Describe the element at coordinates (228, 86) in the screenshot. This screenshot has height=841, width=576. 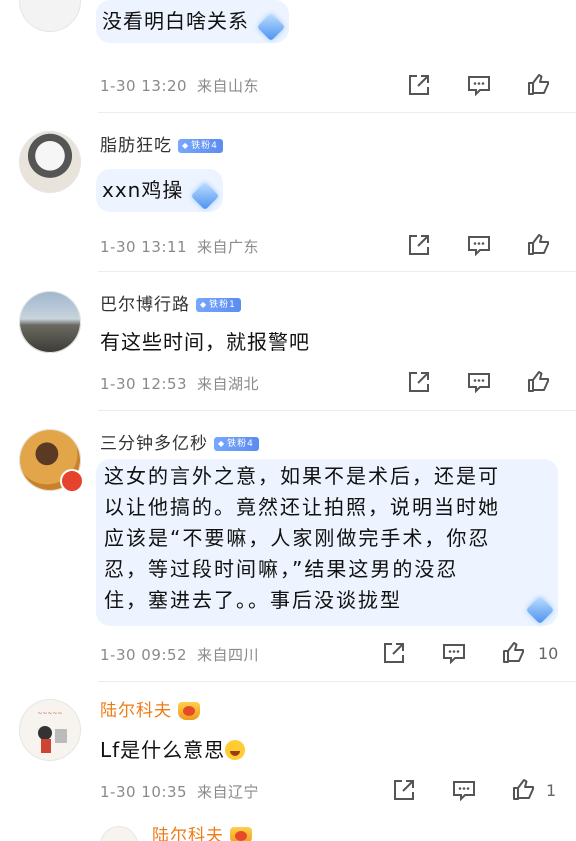
I see `comment-location: 来自山东` at that location.